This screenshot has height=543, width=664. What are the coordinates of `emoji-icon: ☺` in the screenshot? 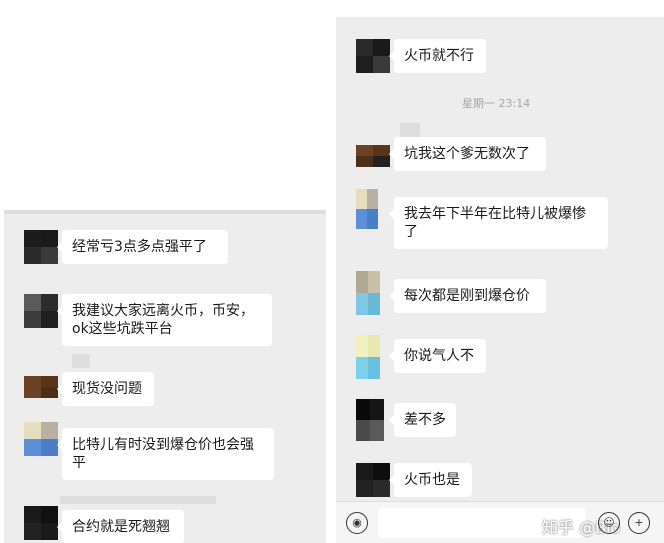 It's located at (609, 523).